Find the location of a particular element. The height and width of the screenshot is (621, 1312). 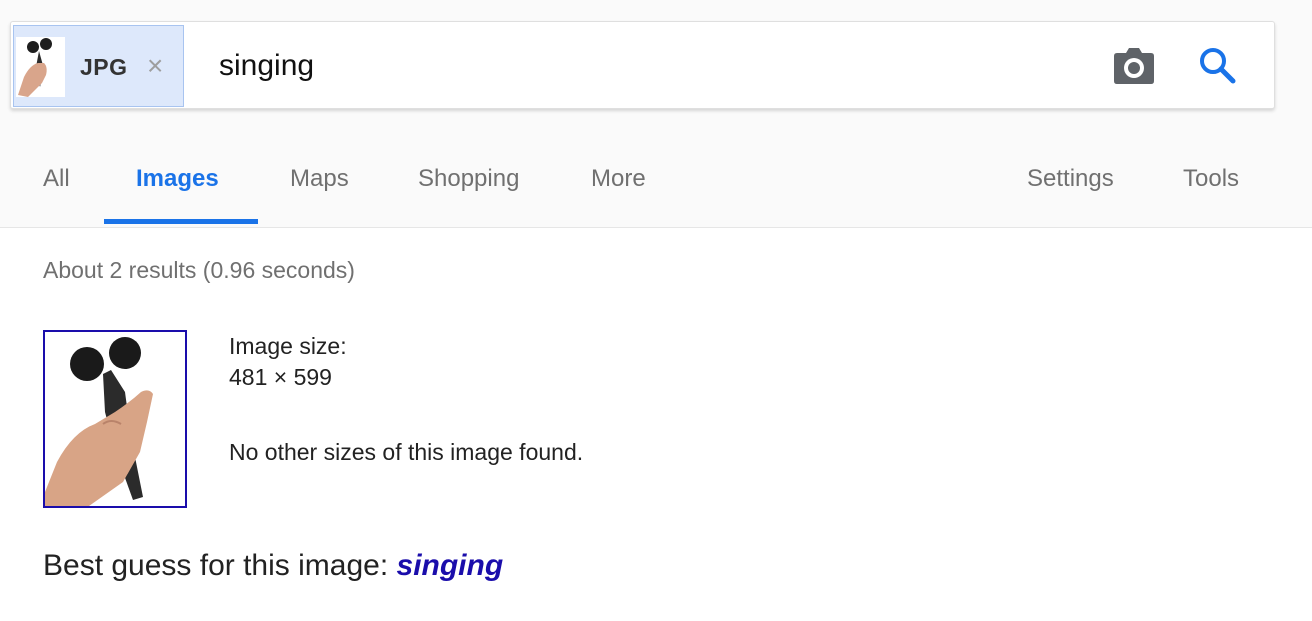

image-size-value: 481 × 599 is located at coordinates (280, 377).